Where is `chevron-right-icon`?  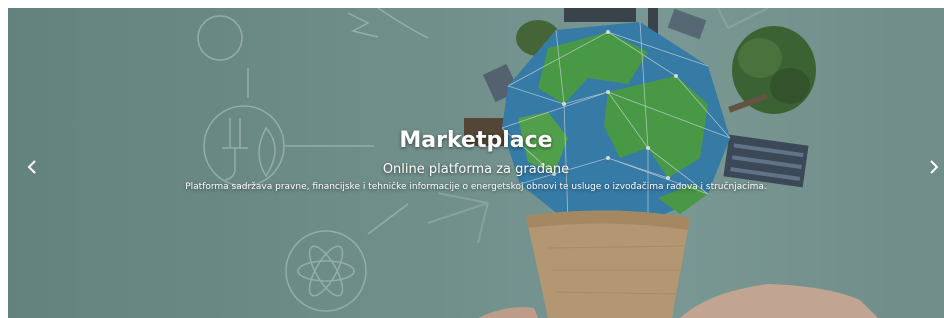
chevron-right-icon is located at coordinates (934, 167).